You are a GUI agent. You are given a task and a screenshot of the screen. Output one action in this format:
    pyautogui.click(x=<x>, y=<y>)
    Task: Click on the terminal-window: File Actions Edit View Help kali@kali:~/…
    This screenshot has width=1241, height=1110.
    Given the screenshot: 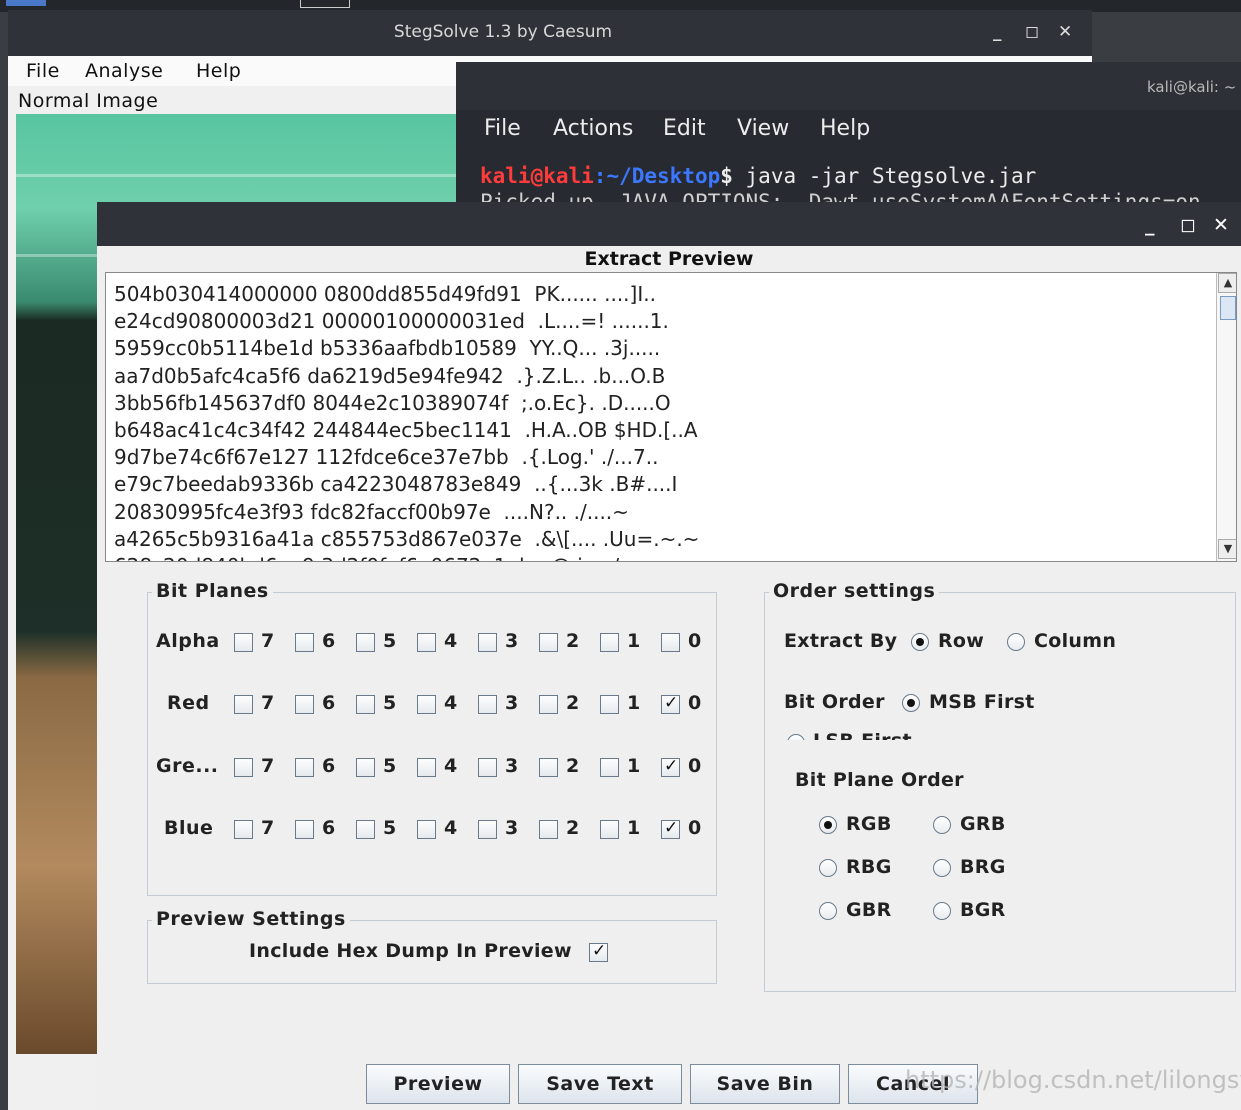 What is the action you would take?
    pyautogui.click(x=848, y=142)
    